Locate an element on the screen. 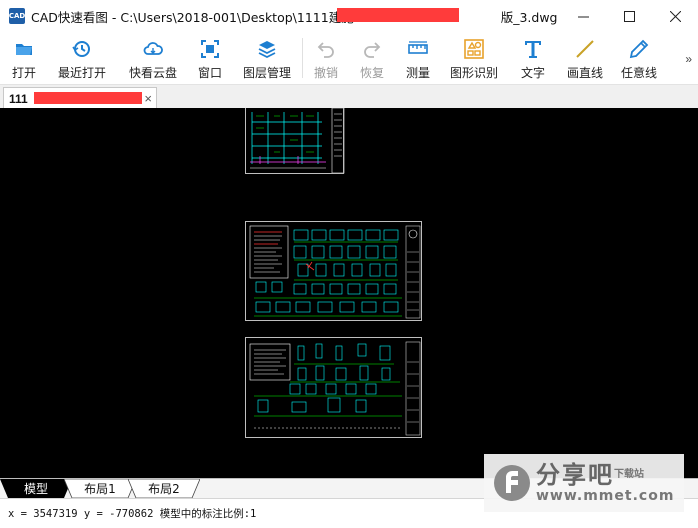 This screenshot has height=528, width=698. maximize-icon is located at coordinates (629, 16).